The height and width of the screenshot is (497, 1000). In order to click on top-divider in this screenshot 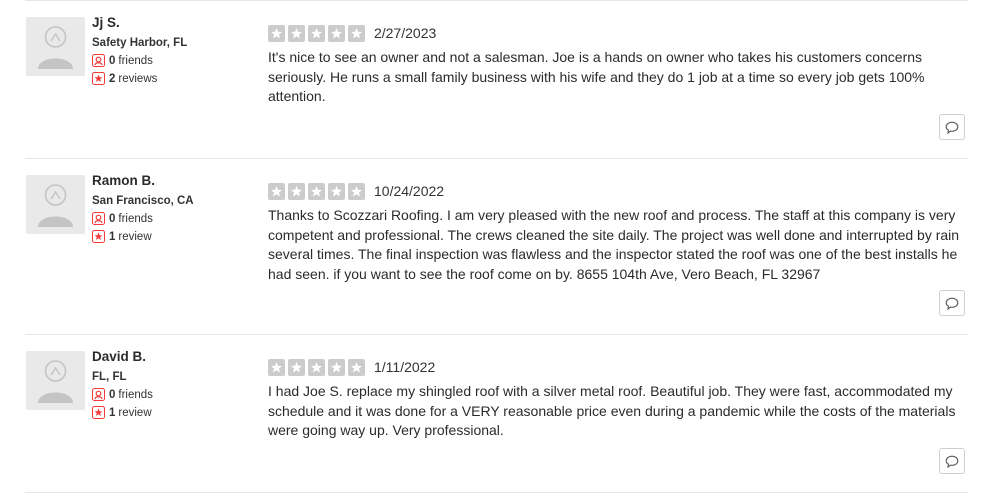, I will do `click(496, 0)`.